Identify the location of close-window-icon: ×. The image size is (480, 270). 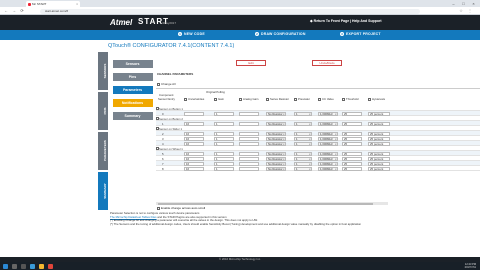
(473, 3).